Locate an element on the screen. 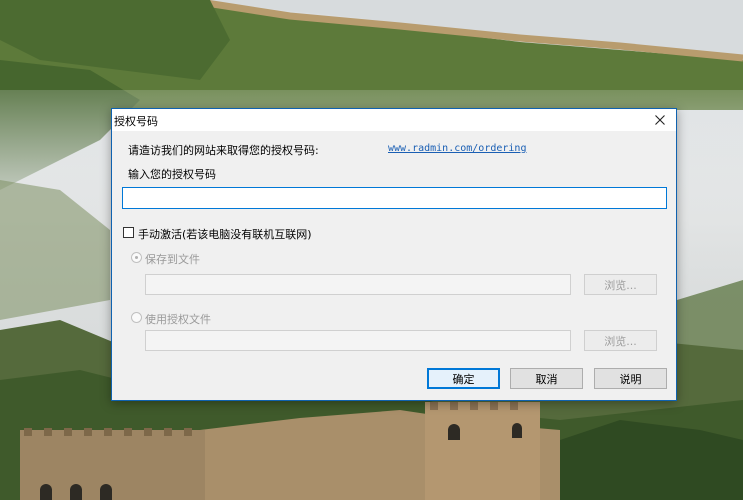 Image resolution: width=743 pixels, height=500 pixels. license-number-input is located at coordinates (394, 198).